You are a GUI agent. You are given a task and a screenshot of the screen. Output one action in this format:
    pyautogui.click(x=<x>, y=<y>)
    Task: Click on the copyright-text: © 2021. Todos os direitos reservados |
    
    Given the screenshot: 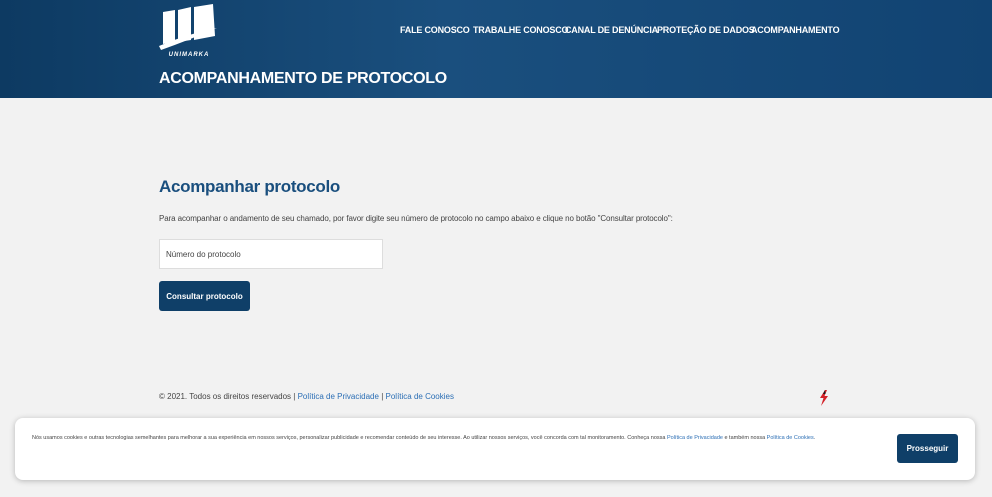 What is the action you would take?
    pyautogui.click(x=228, y=396)
    